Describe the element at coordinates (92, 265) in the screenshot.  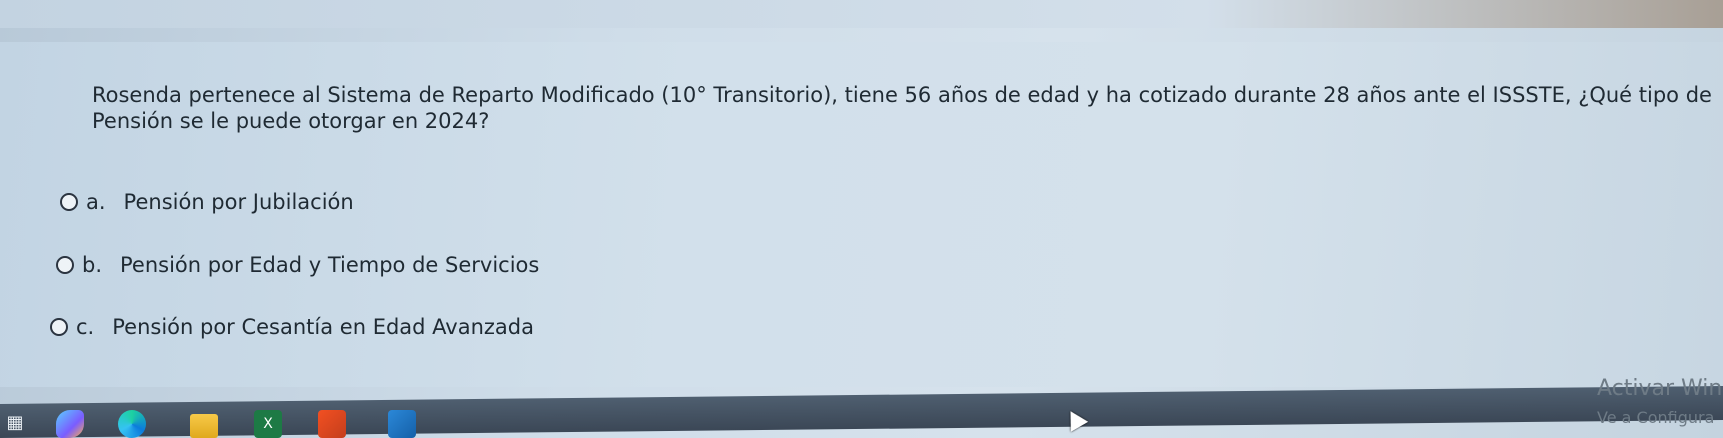
I see `option-letter: b.` at that location.